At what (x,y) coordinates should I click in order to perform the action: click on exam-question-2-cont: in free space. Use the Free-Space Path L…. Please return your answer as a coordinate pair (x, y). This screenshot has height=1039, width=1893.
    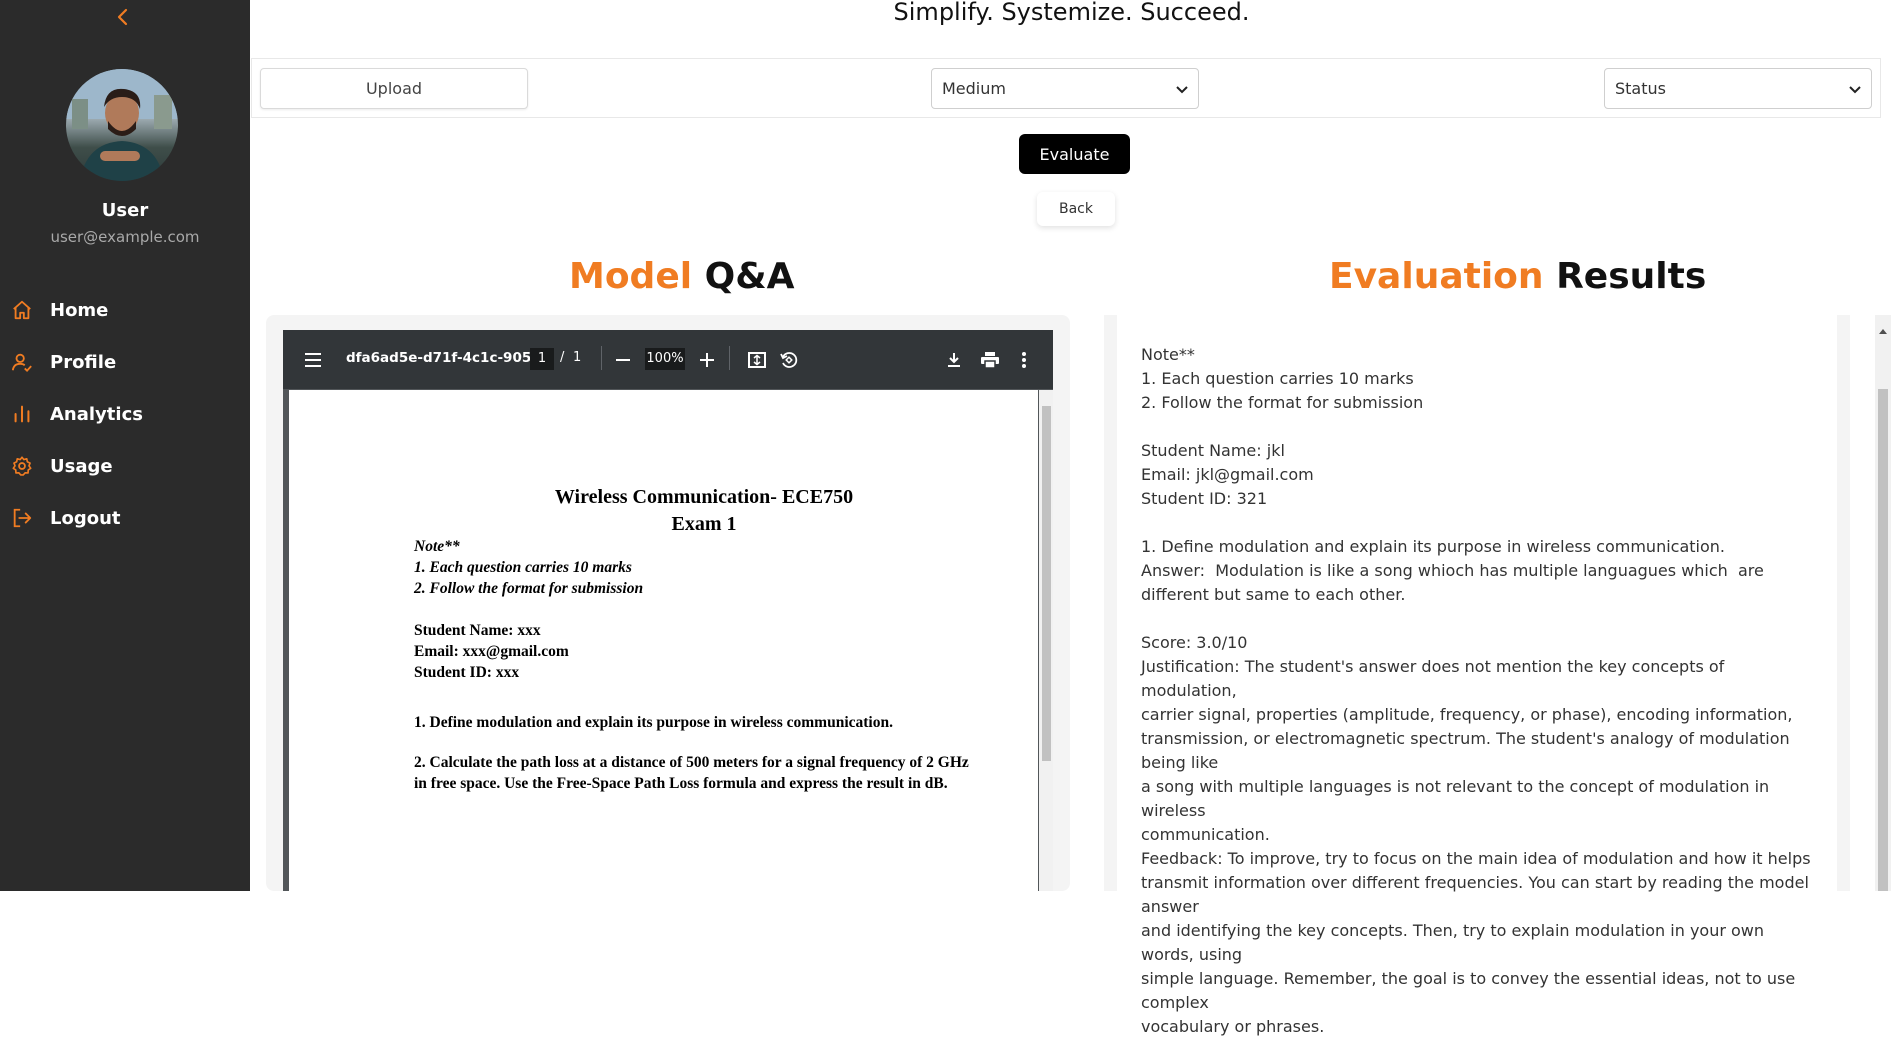
    Looking at the image, I should click on (681, 783).